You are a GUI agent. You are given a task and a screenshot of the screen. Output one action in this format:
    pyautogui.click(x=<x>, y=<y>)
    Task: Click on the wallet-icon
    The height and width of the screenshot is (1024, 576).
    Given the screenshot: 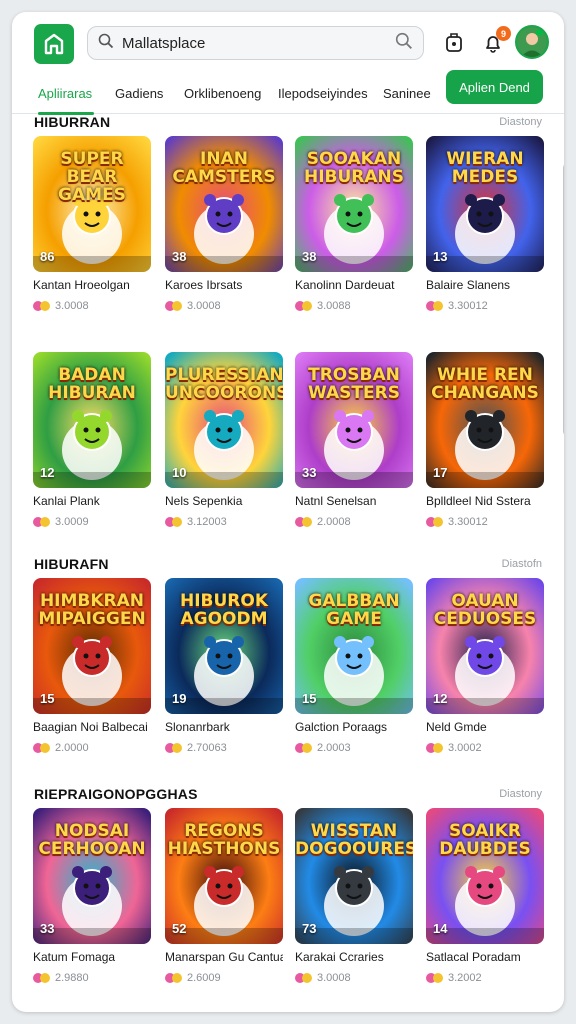 What is the action you would take?
    pyautogui.click(x=454, y=43)
    